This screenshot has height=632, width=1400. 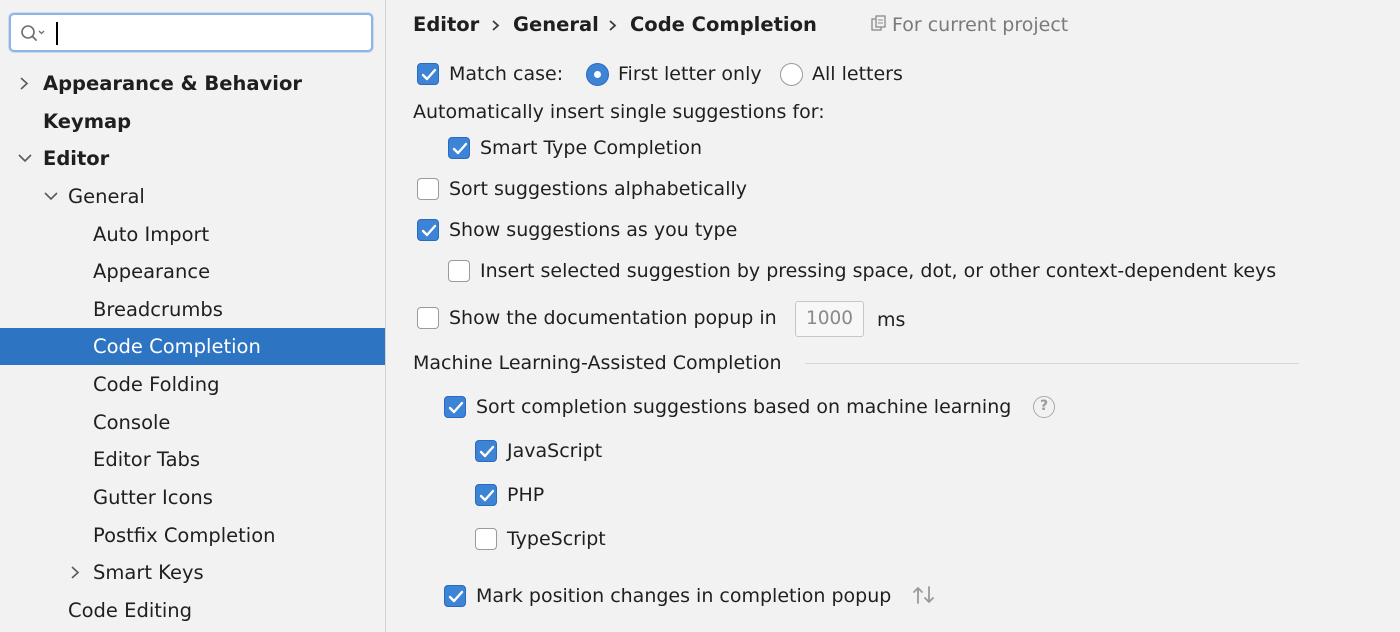 What do you see at coordinates (829, 319) in the screenshot?
I see `doc-popup-delay-input: 1000` at bounding box center [829, 319].